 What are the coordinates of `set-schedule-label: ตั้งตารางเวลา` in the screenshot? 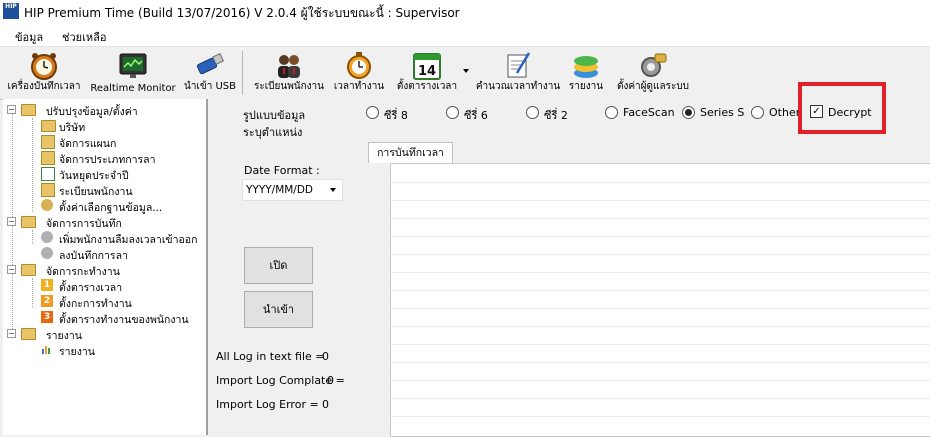 It's located at (427, 86).